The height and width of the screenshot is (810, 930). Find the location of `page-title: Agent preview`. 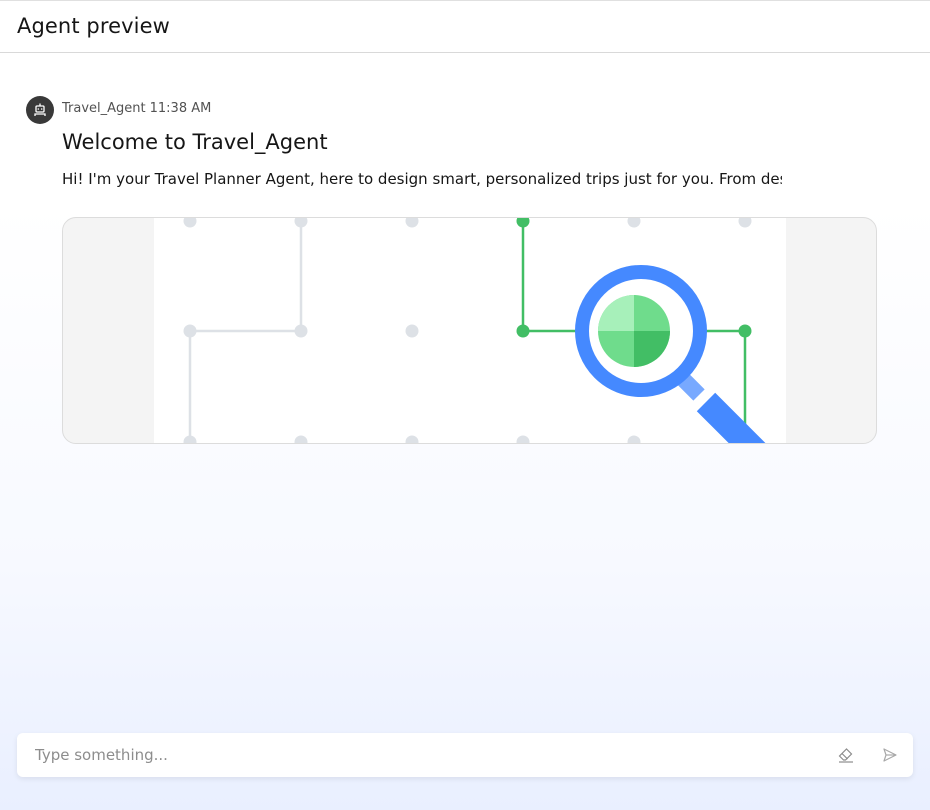

page-title: Agent preview is located at coordinates (93, 26).